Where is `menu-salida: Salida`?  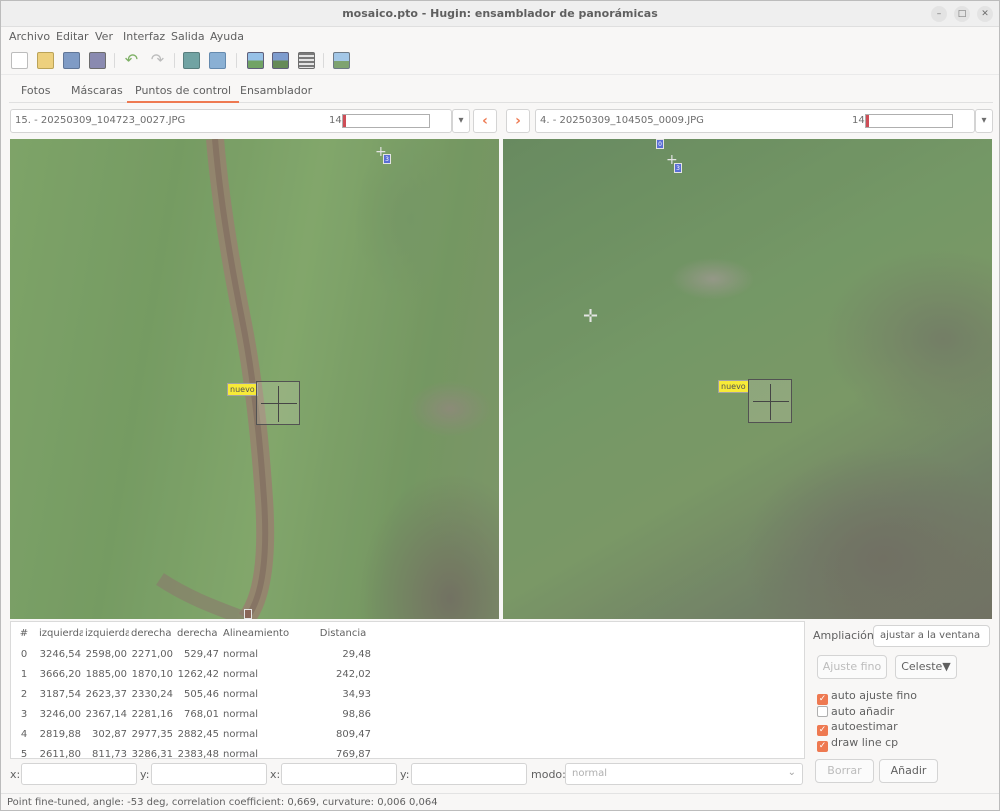
menu-salida: Salida is located at coordinates (188, 36).